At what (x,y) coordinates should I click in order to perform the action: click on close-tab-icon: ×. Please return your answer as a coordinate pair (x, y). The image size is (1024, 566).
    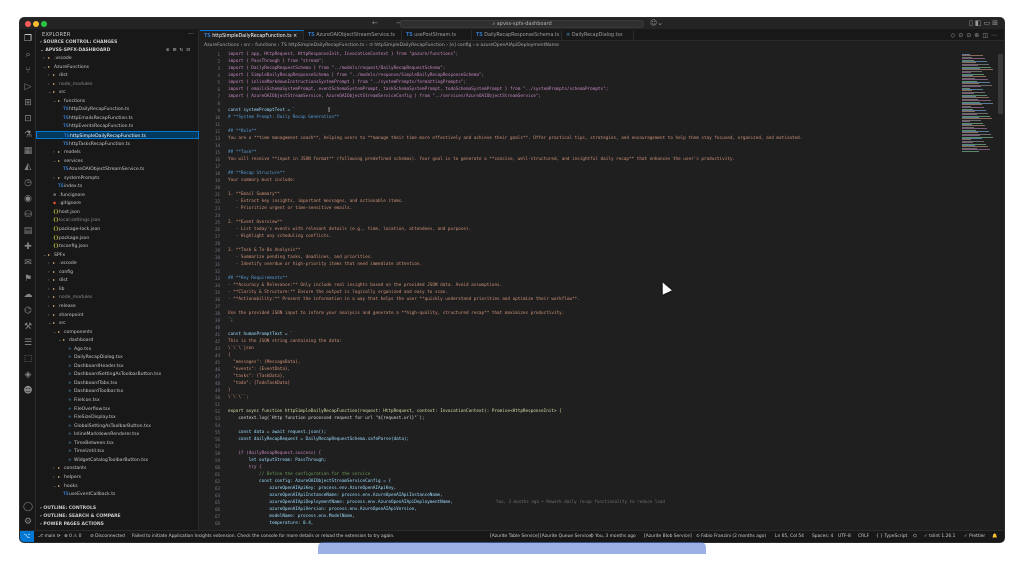
    Looking at the image, I should click on (295, 36).